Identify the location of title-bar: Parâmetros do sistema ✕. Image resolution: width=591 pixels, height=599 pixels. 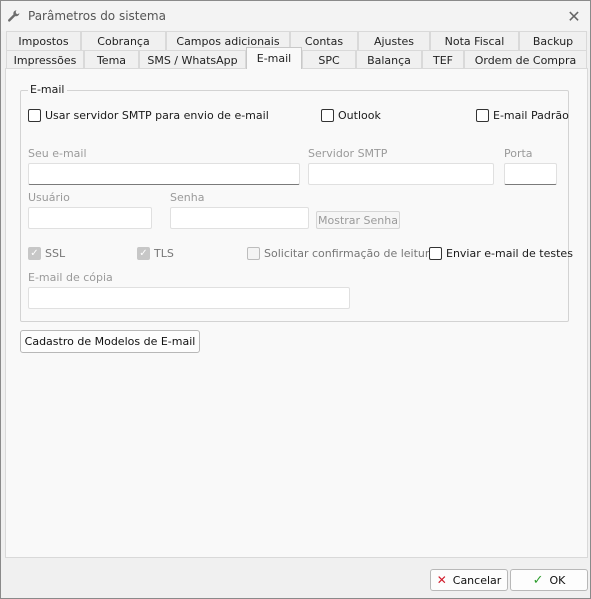
(295, 16).